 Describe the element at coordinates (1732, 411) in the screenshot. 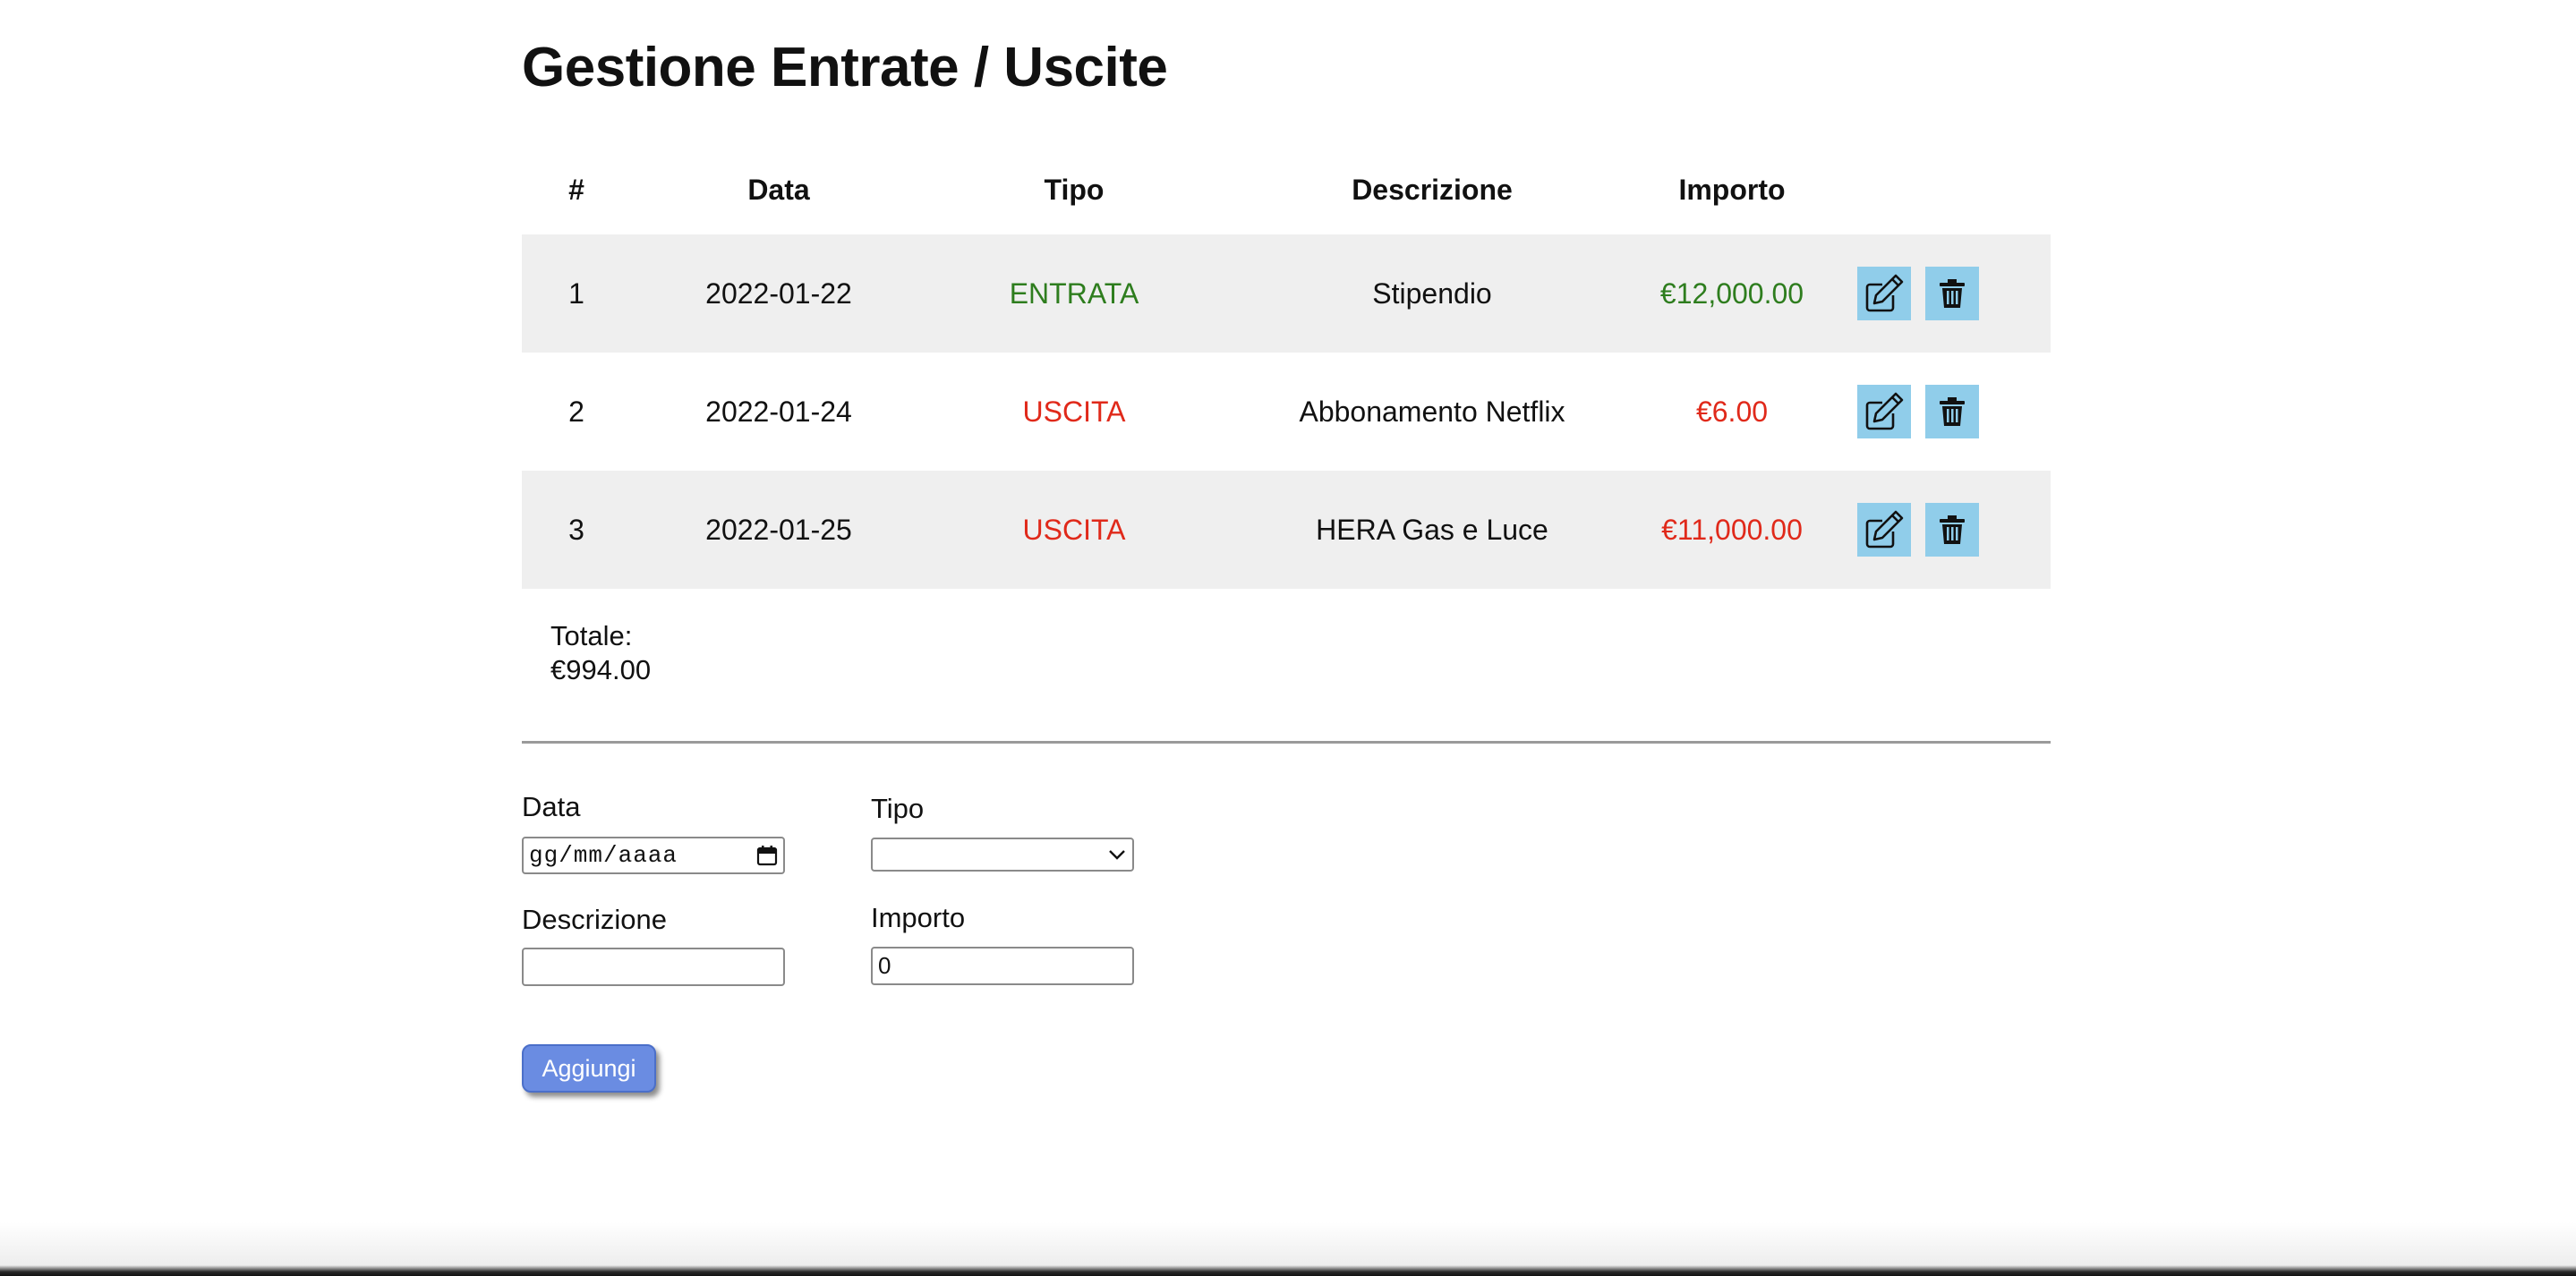

I see `row-amount: €6.00` at that location.